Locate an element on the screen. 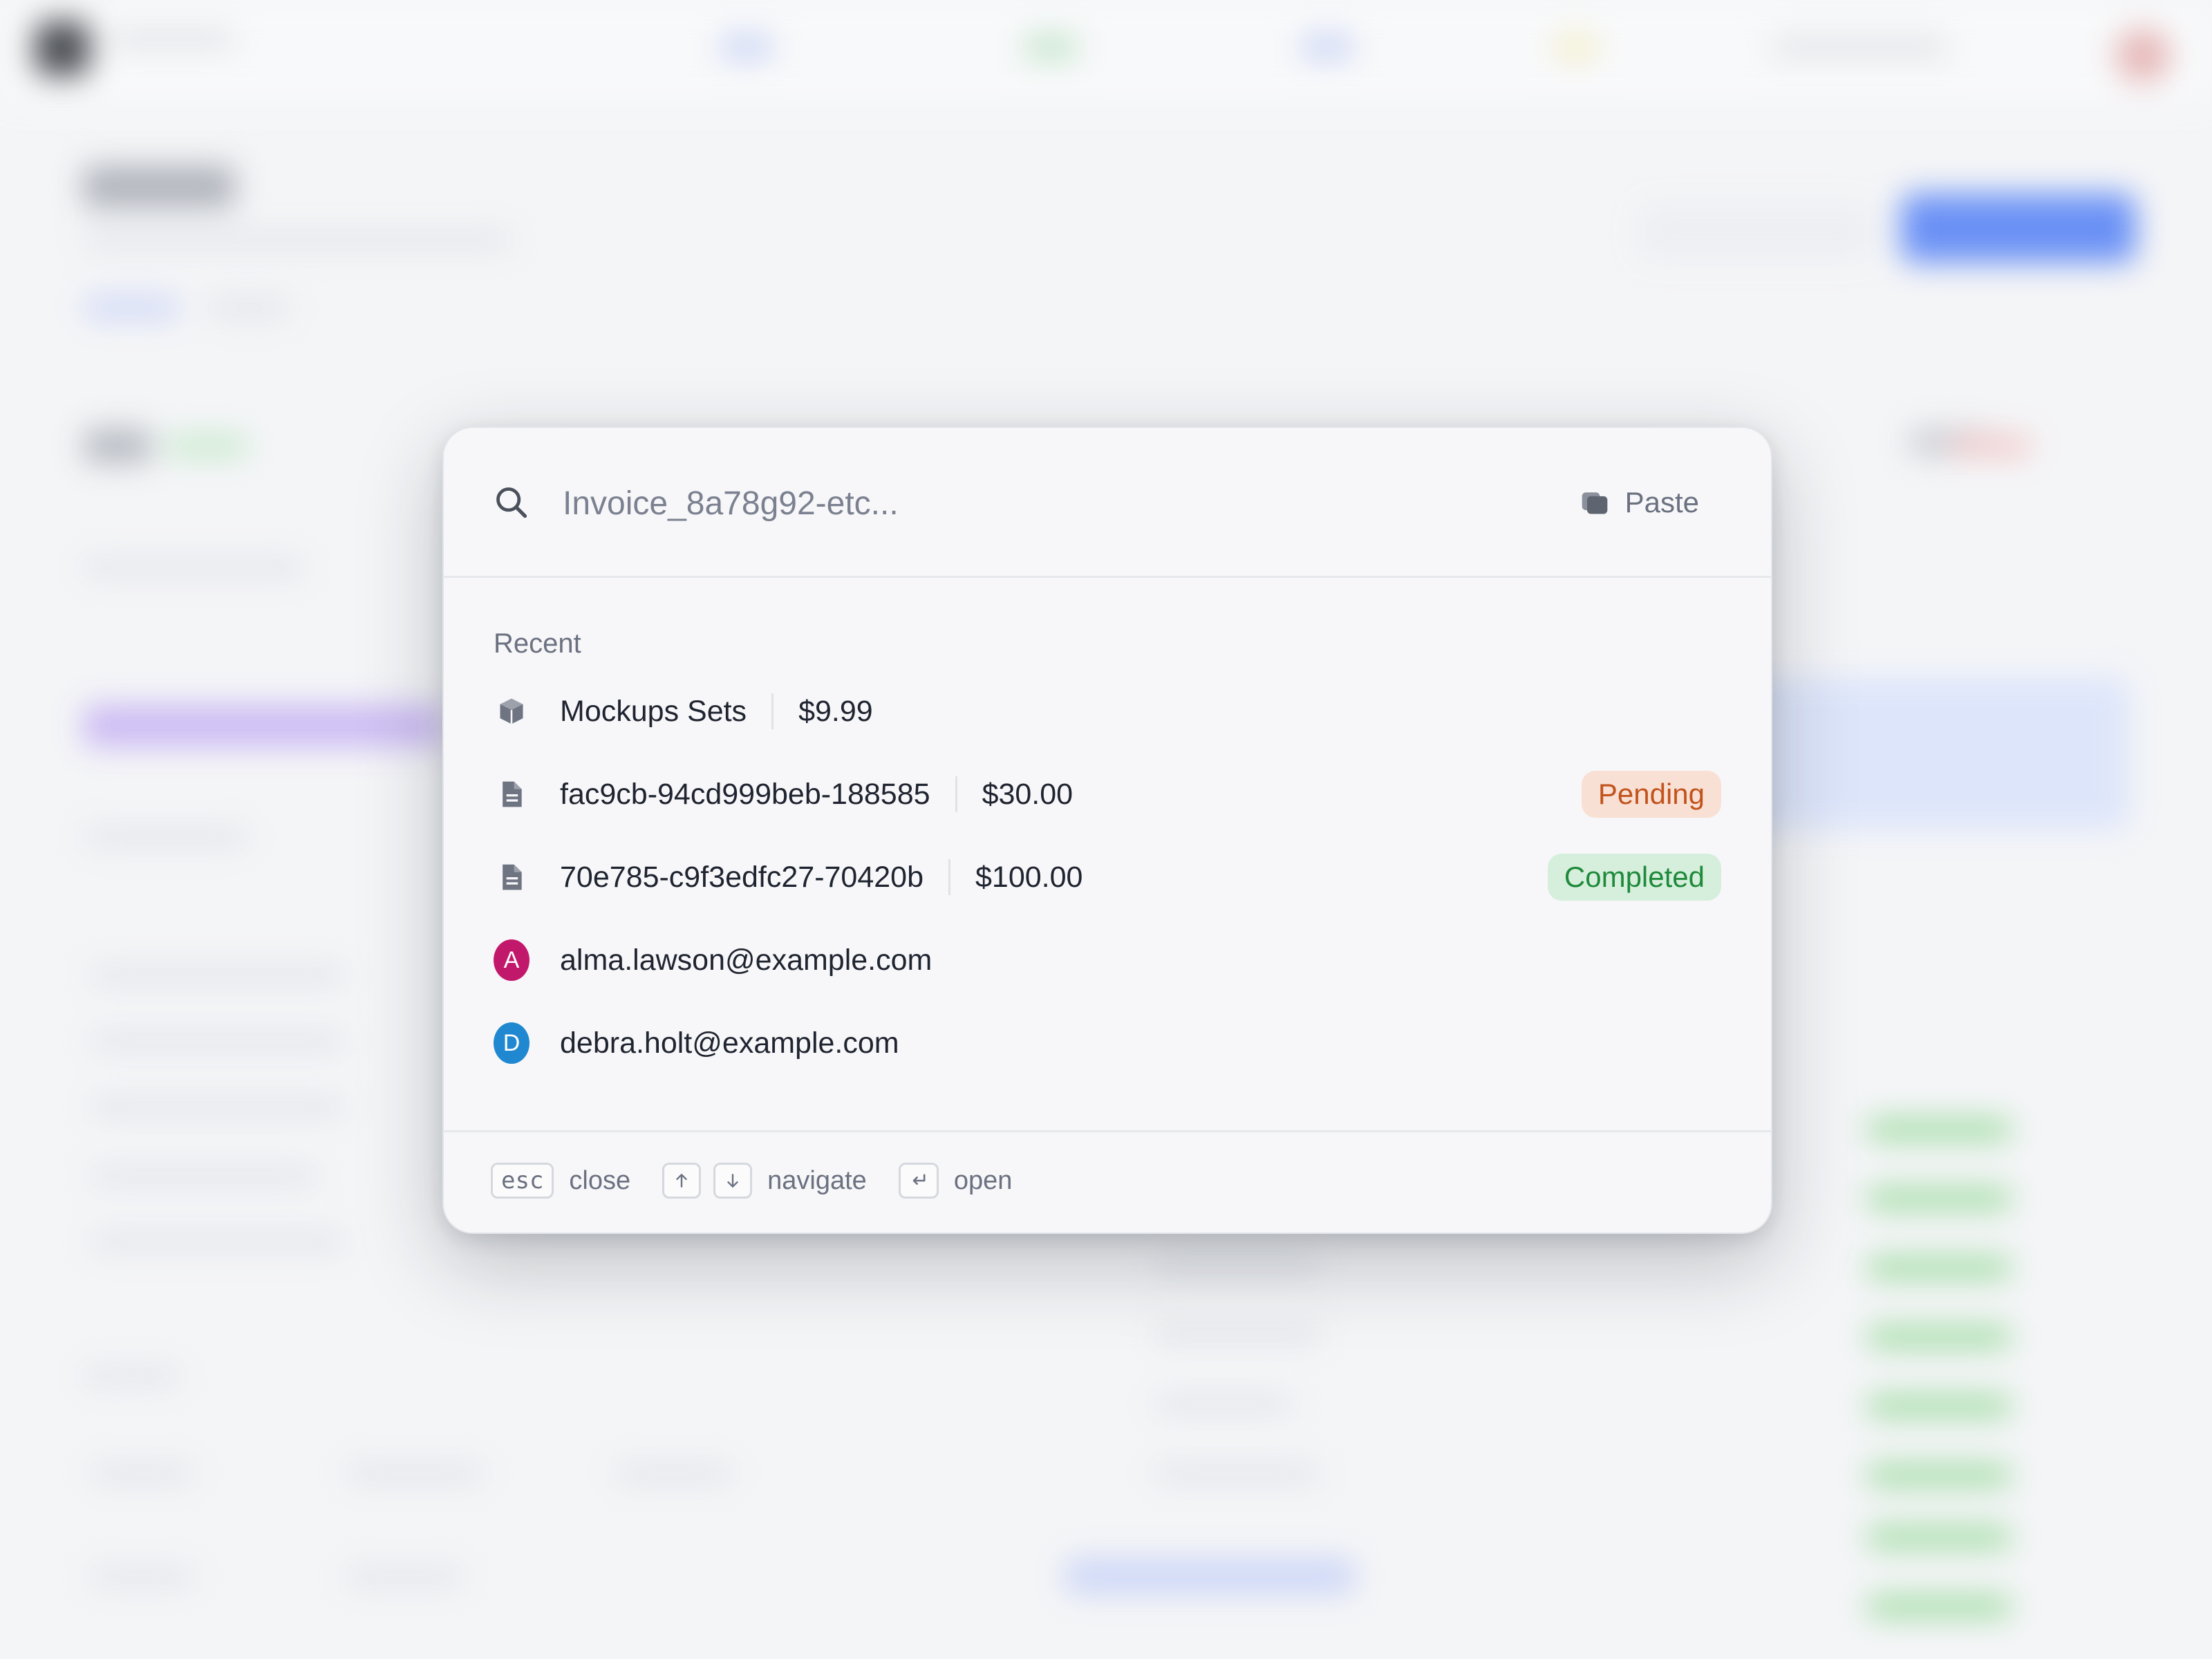 The height and width of the screenshot is (1659, 2212). avatar: A is located at coordinates (511, 960).